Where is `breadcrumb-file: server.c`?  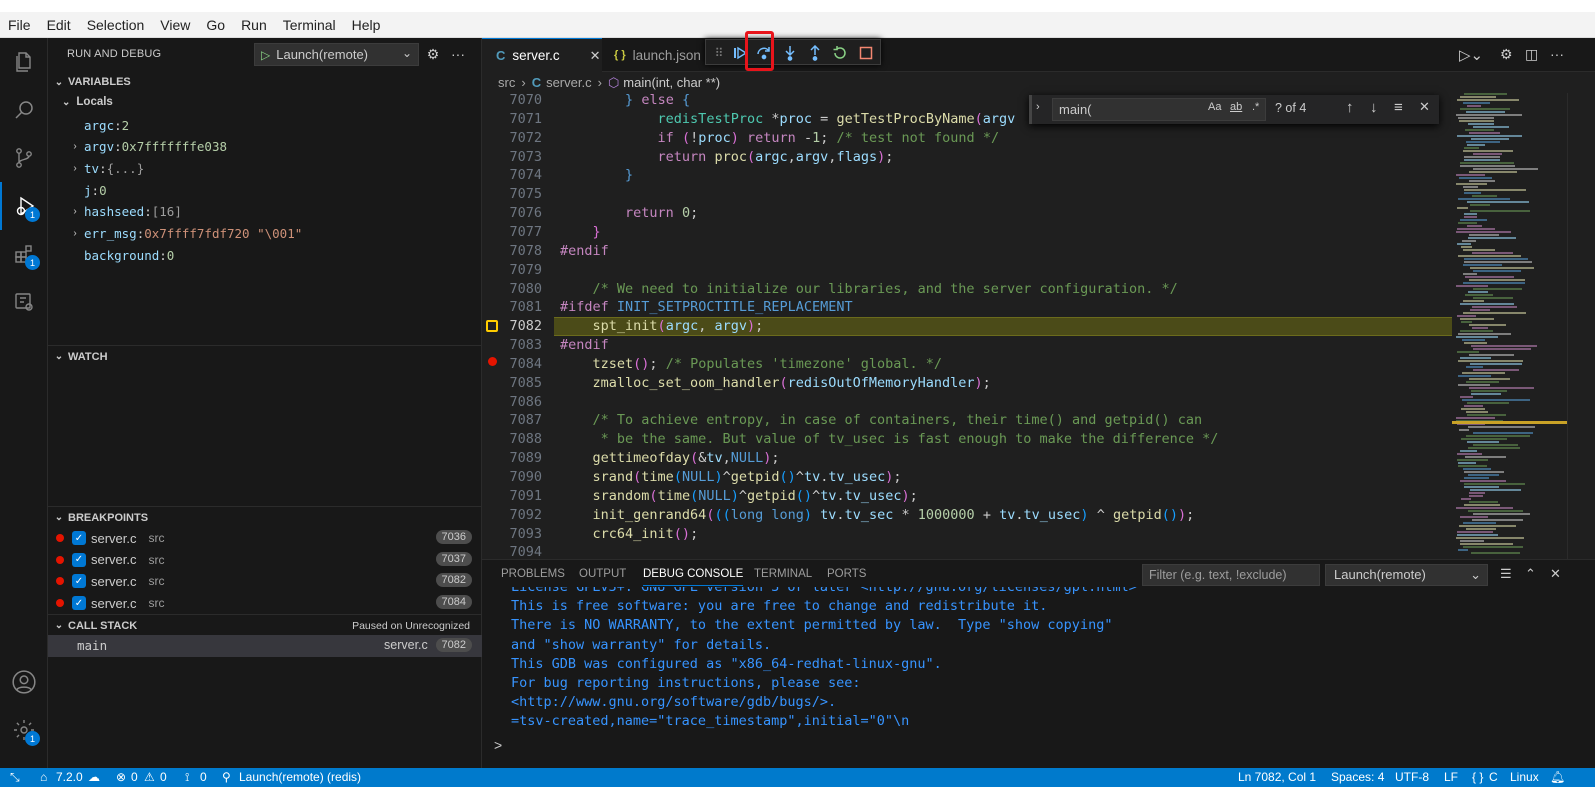
breadcrumb-file: server.c is located at coordinates (569, 82).